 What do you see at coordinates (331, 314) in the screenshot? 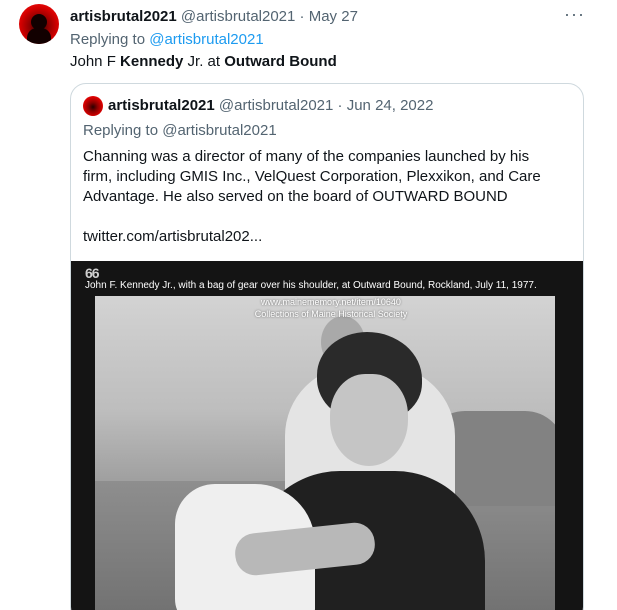
I see `watermark-credit: Collections of Maine Historical Society` at bounding box center [331, 314].